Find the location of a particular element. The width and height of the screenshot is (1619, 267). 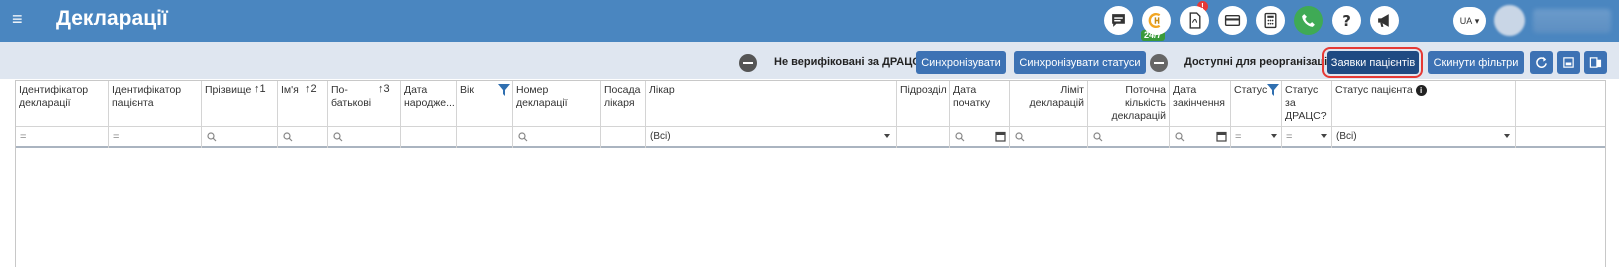

column-header: Статус is located at coordinates (1256, 104).